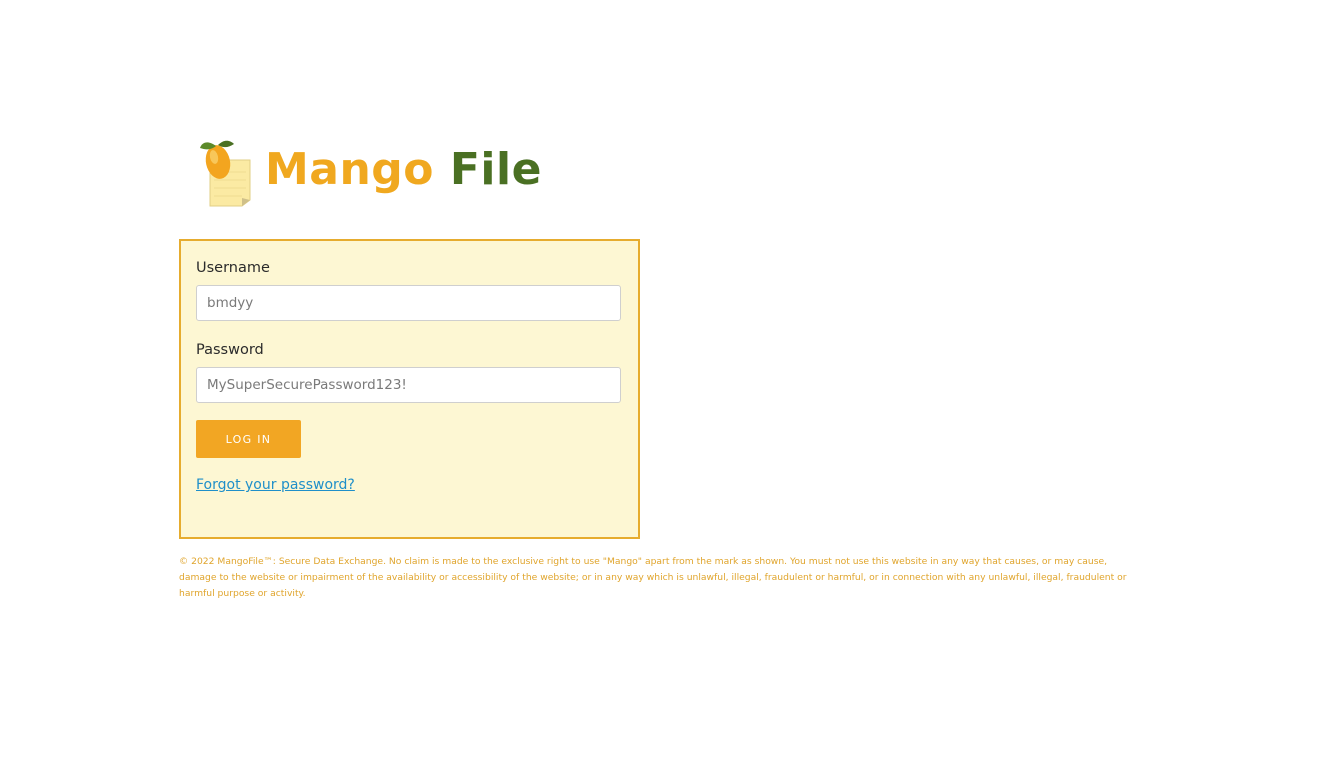  I want to click on logo-wordmark: Mango File, so click(403, 170).